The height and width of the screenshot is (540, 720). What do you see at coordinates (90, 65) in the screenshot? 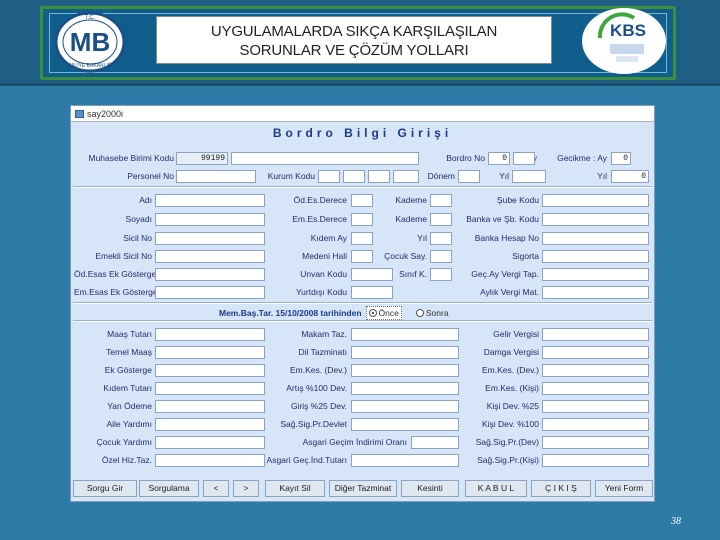
I see `svg-text: MALİYE BAKANLIĞI` at bounding box center [90, 65].